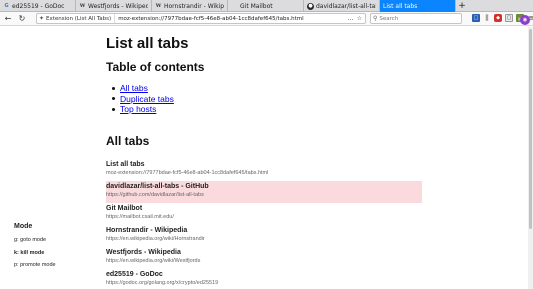 The width and height of the screenshot is (533, 289). I want to click on bookmark-star-icon: ☆, so click(359, 18).